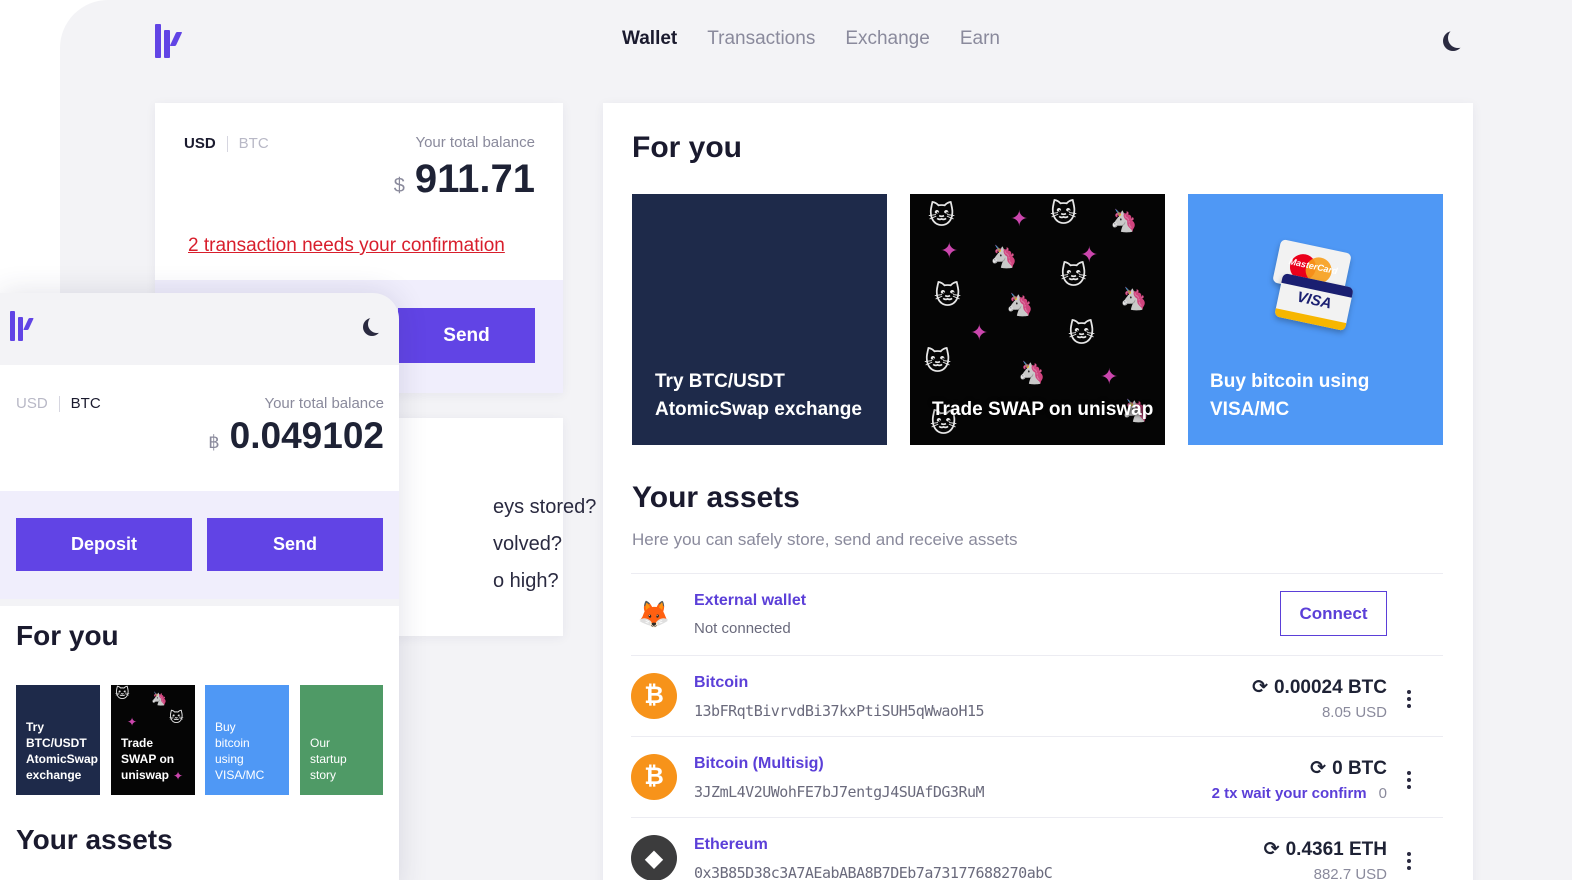 The height and width of the screenshot is (880, 1572). Describe the element at coordinates (346, 246) in the screenshot. I see `pending-confirmation-link: 2 transaction needs your confirmation` at that location.